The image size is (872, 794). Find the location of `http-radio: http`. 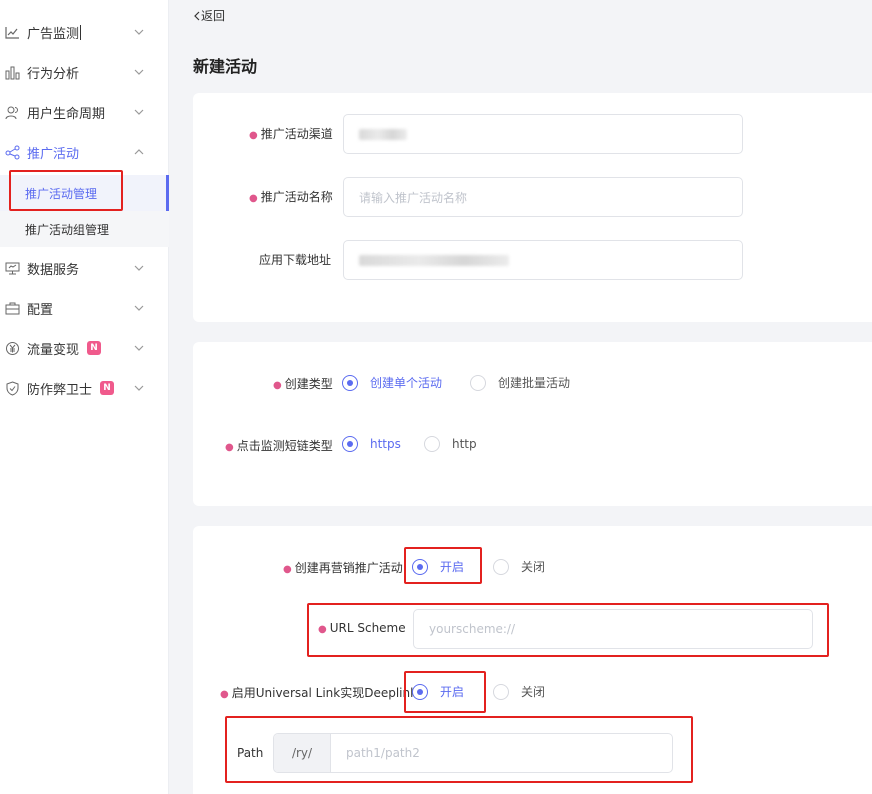

http-radio: http is located at coordinates (450, 444).